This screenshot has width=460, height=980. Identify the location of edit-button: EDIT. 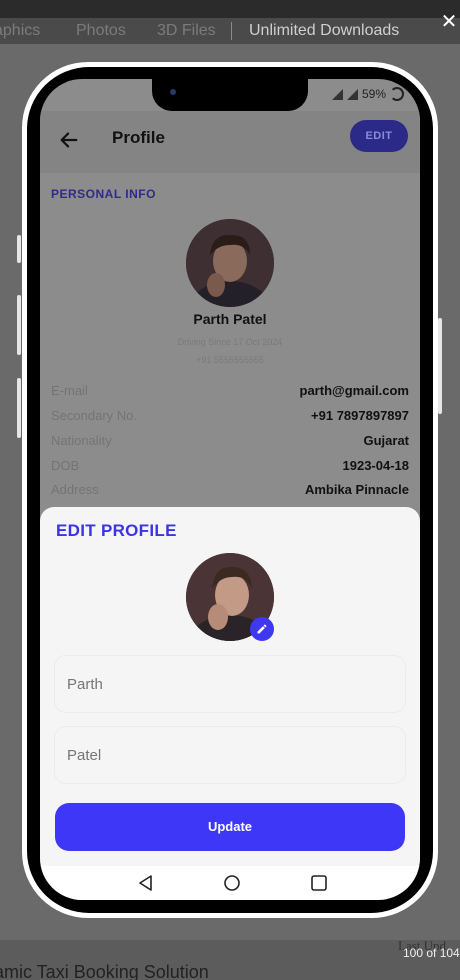
(379, 136).